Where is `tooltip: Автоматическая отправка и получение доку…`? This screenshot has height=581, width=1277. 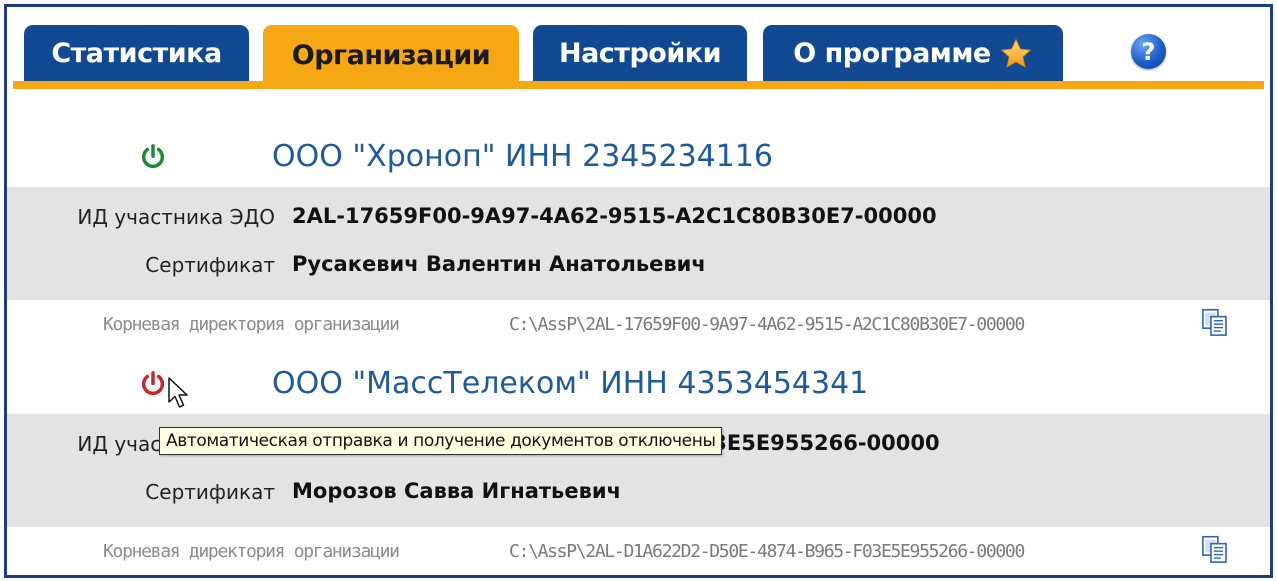
tooltip: Автоматическая отправка и получение доку… is located at coordinates (441, 441).